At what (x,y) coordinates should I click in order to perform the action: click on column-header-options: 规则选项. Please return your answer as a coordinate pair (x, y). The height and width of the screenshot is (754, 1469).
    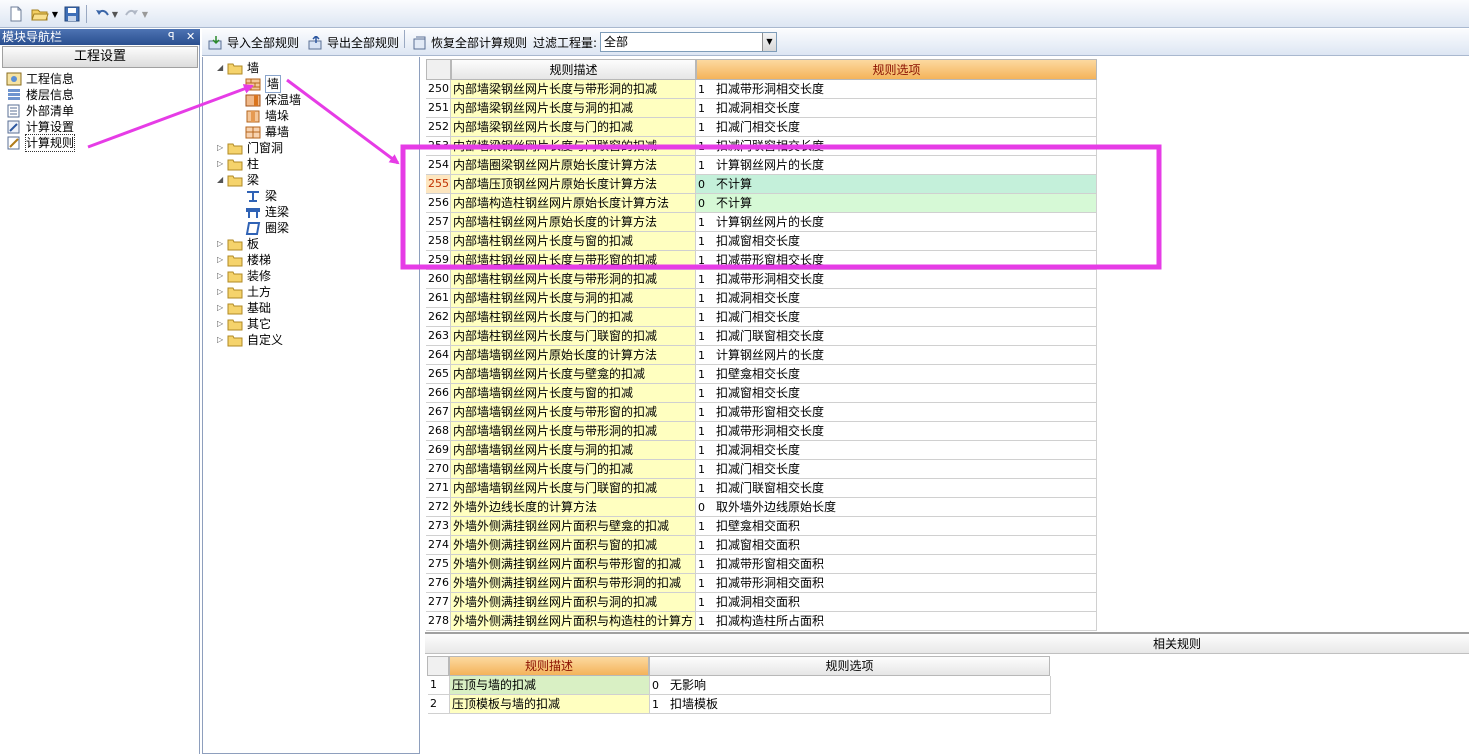
    Looking at the image, I should click on (896, 69).